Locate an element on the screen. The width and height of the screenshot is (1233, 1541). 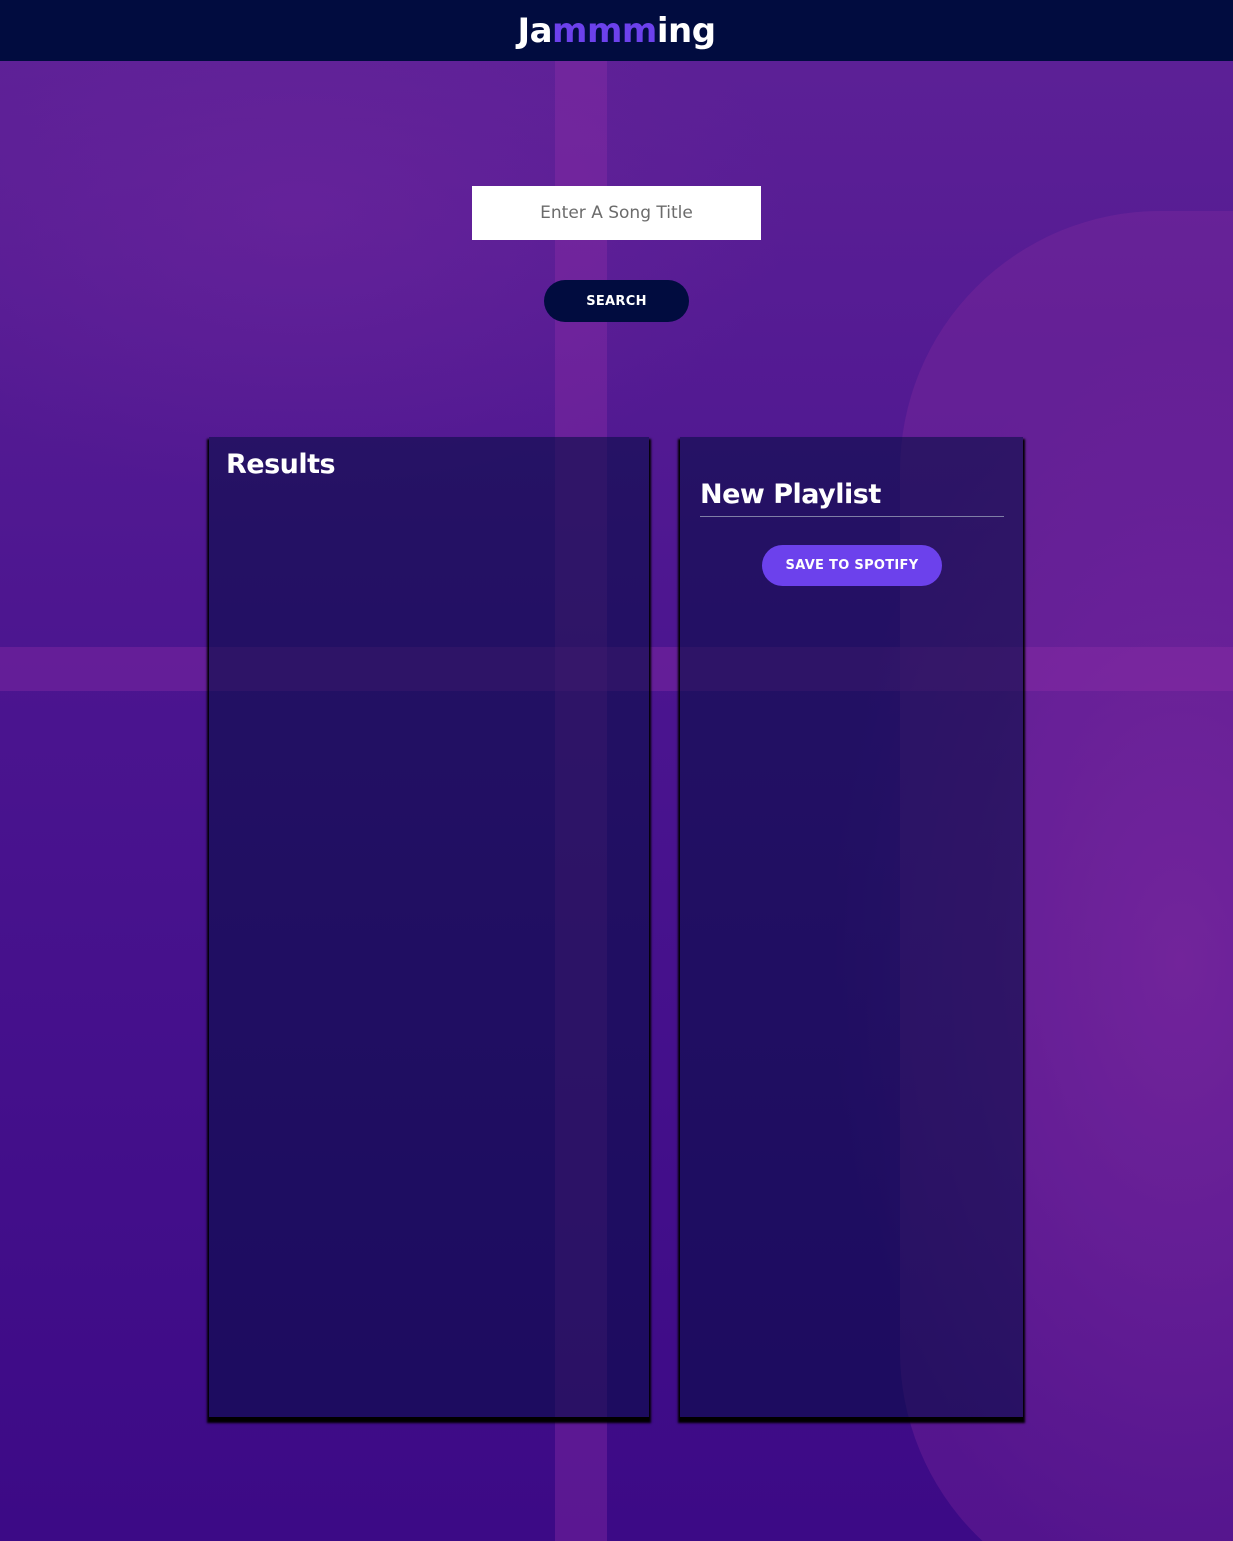
song-search-input is located at coordinates (616, 213).